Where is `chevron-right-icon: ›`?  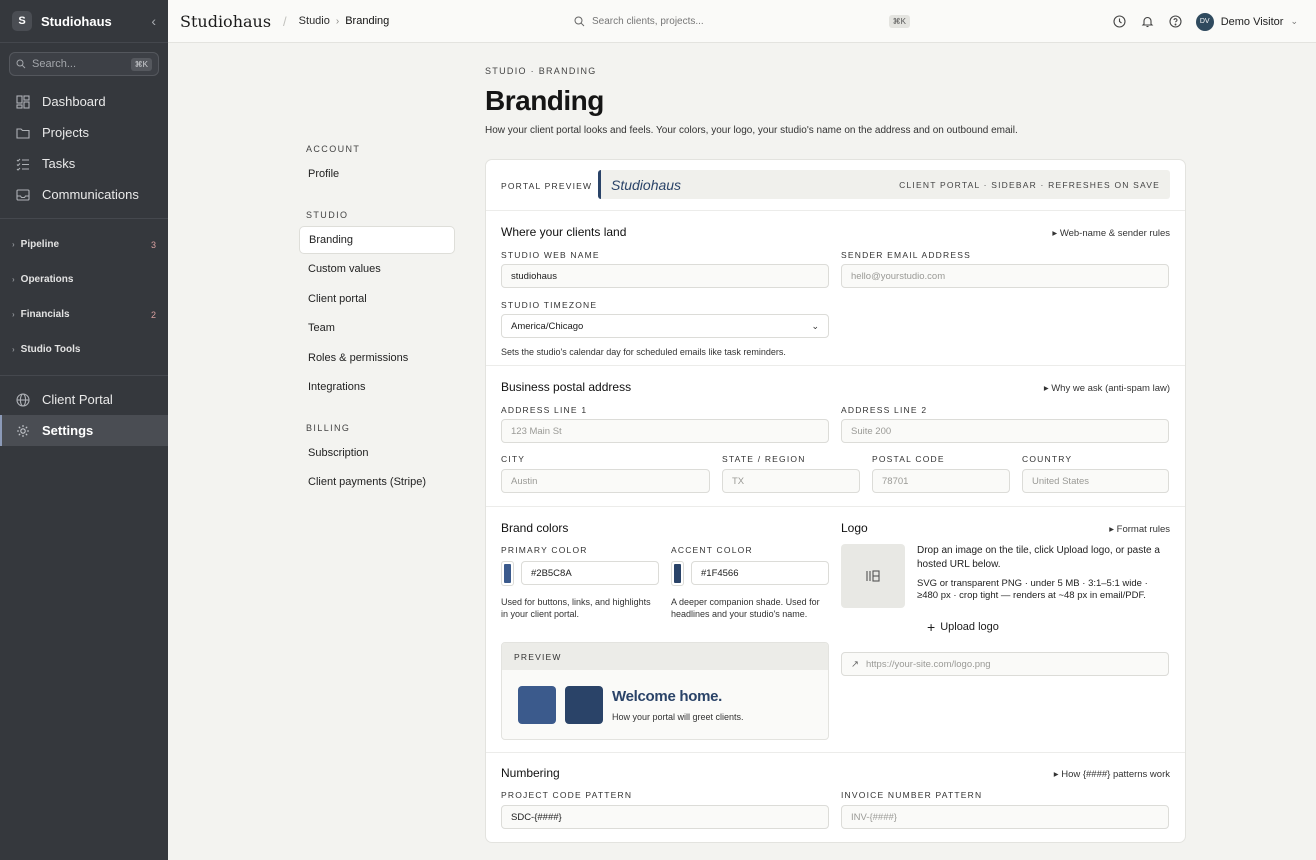
chevron-right-icon: › is located at coordinates (13, 279).